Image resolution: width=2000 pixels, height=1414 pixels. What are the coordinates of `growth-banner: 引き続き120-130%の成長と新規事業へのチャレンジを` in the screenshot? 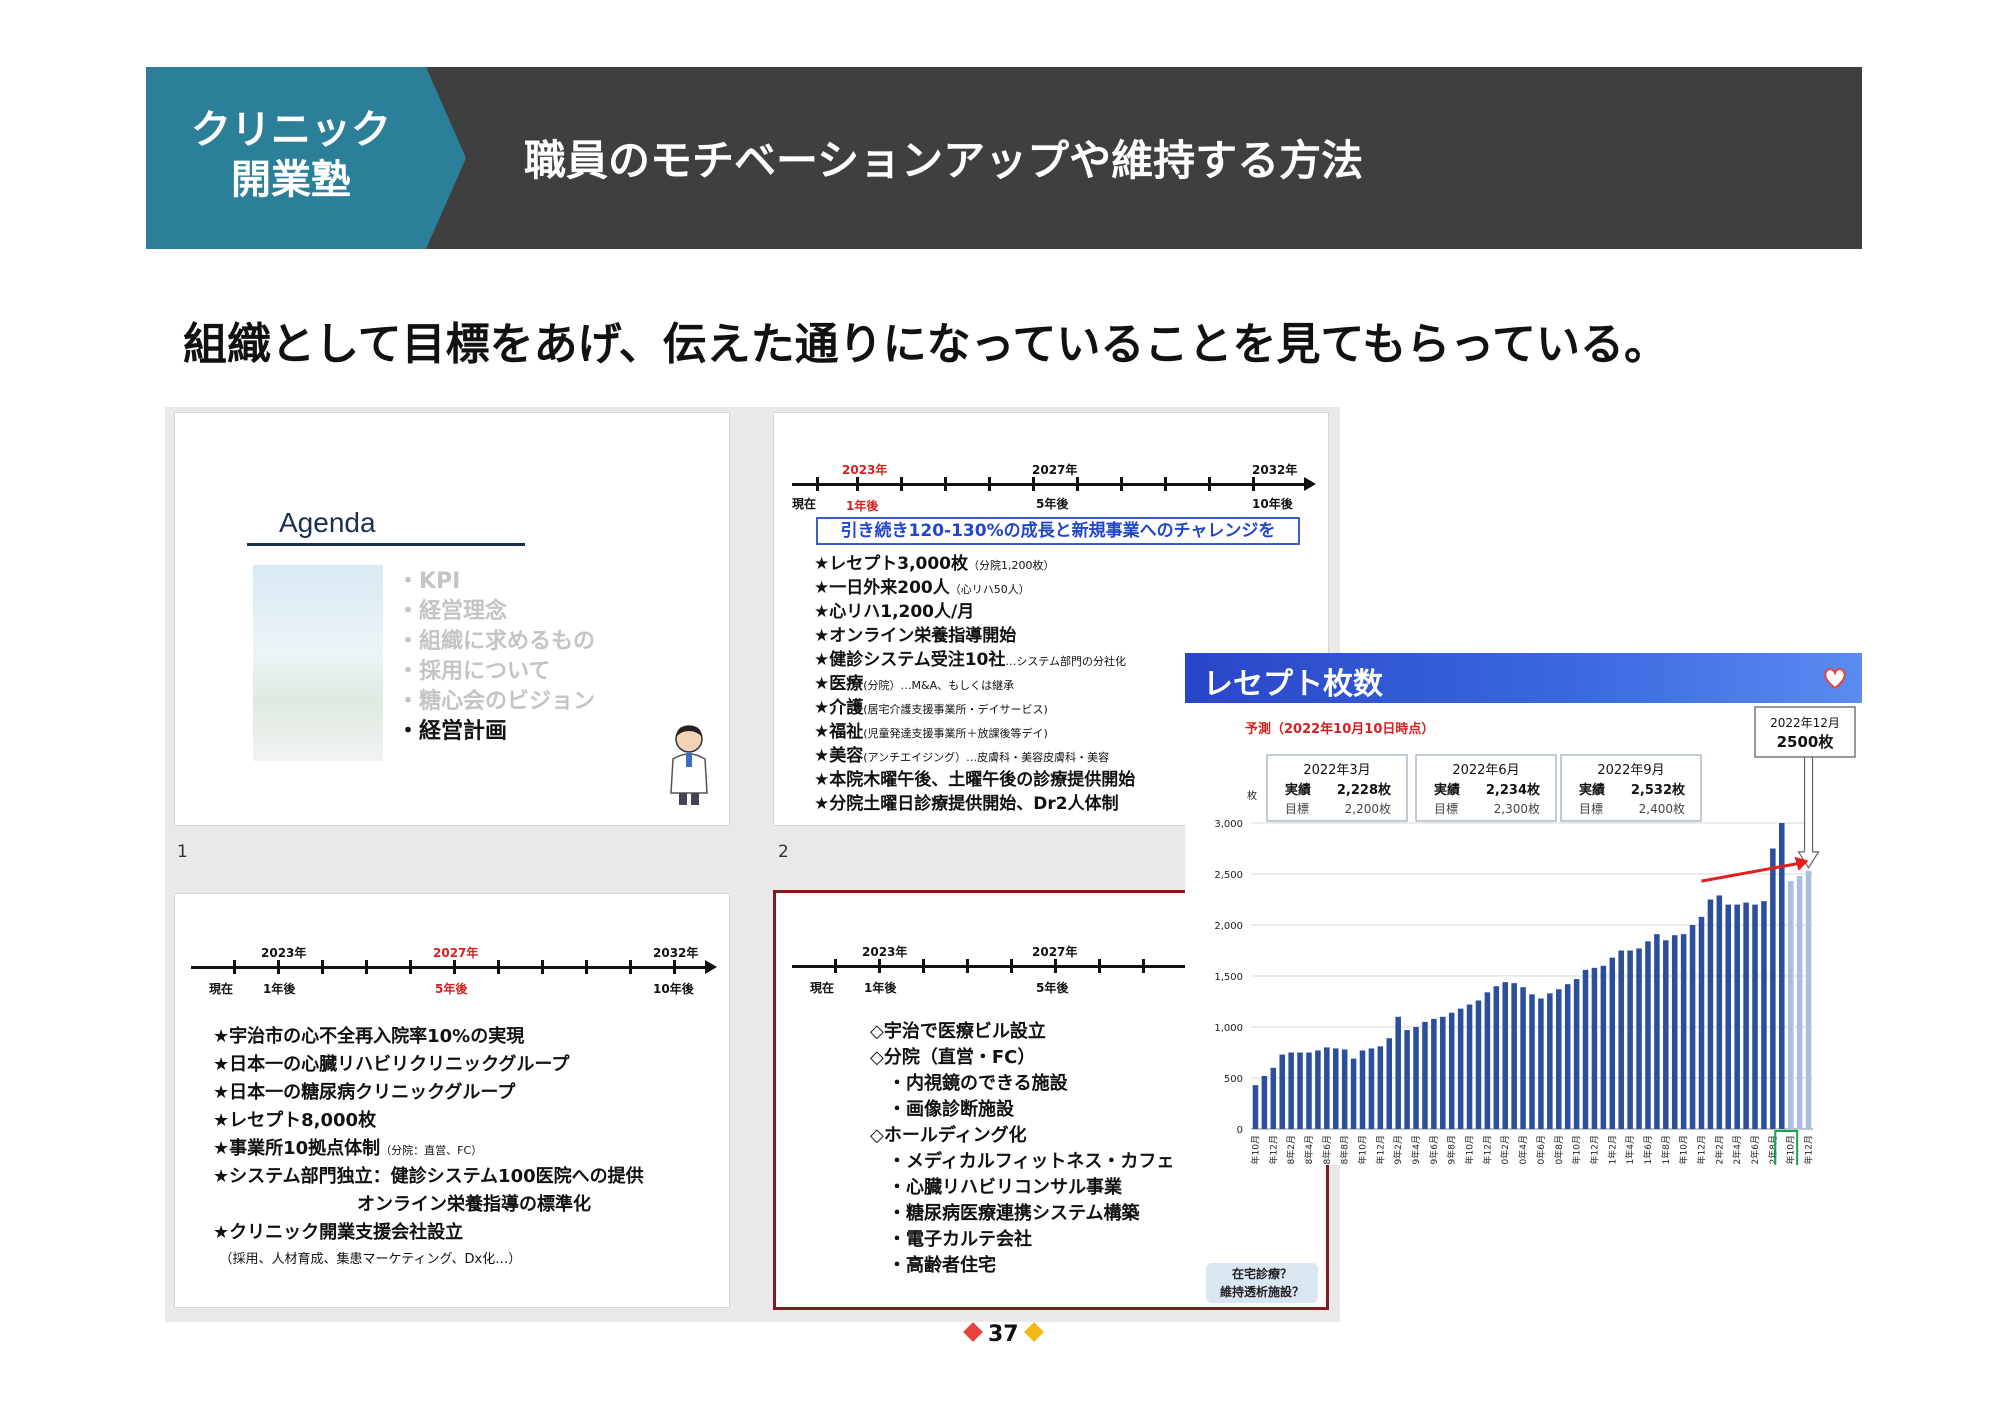 It's located at (1058, 531).